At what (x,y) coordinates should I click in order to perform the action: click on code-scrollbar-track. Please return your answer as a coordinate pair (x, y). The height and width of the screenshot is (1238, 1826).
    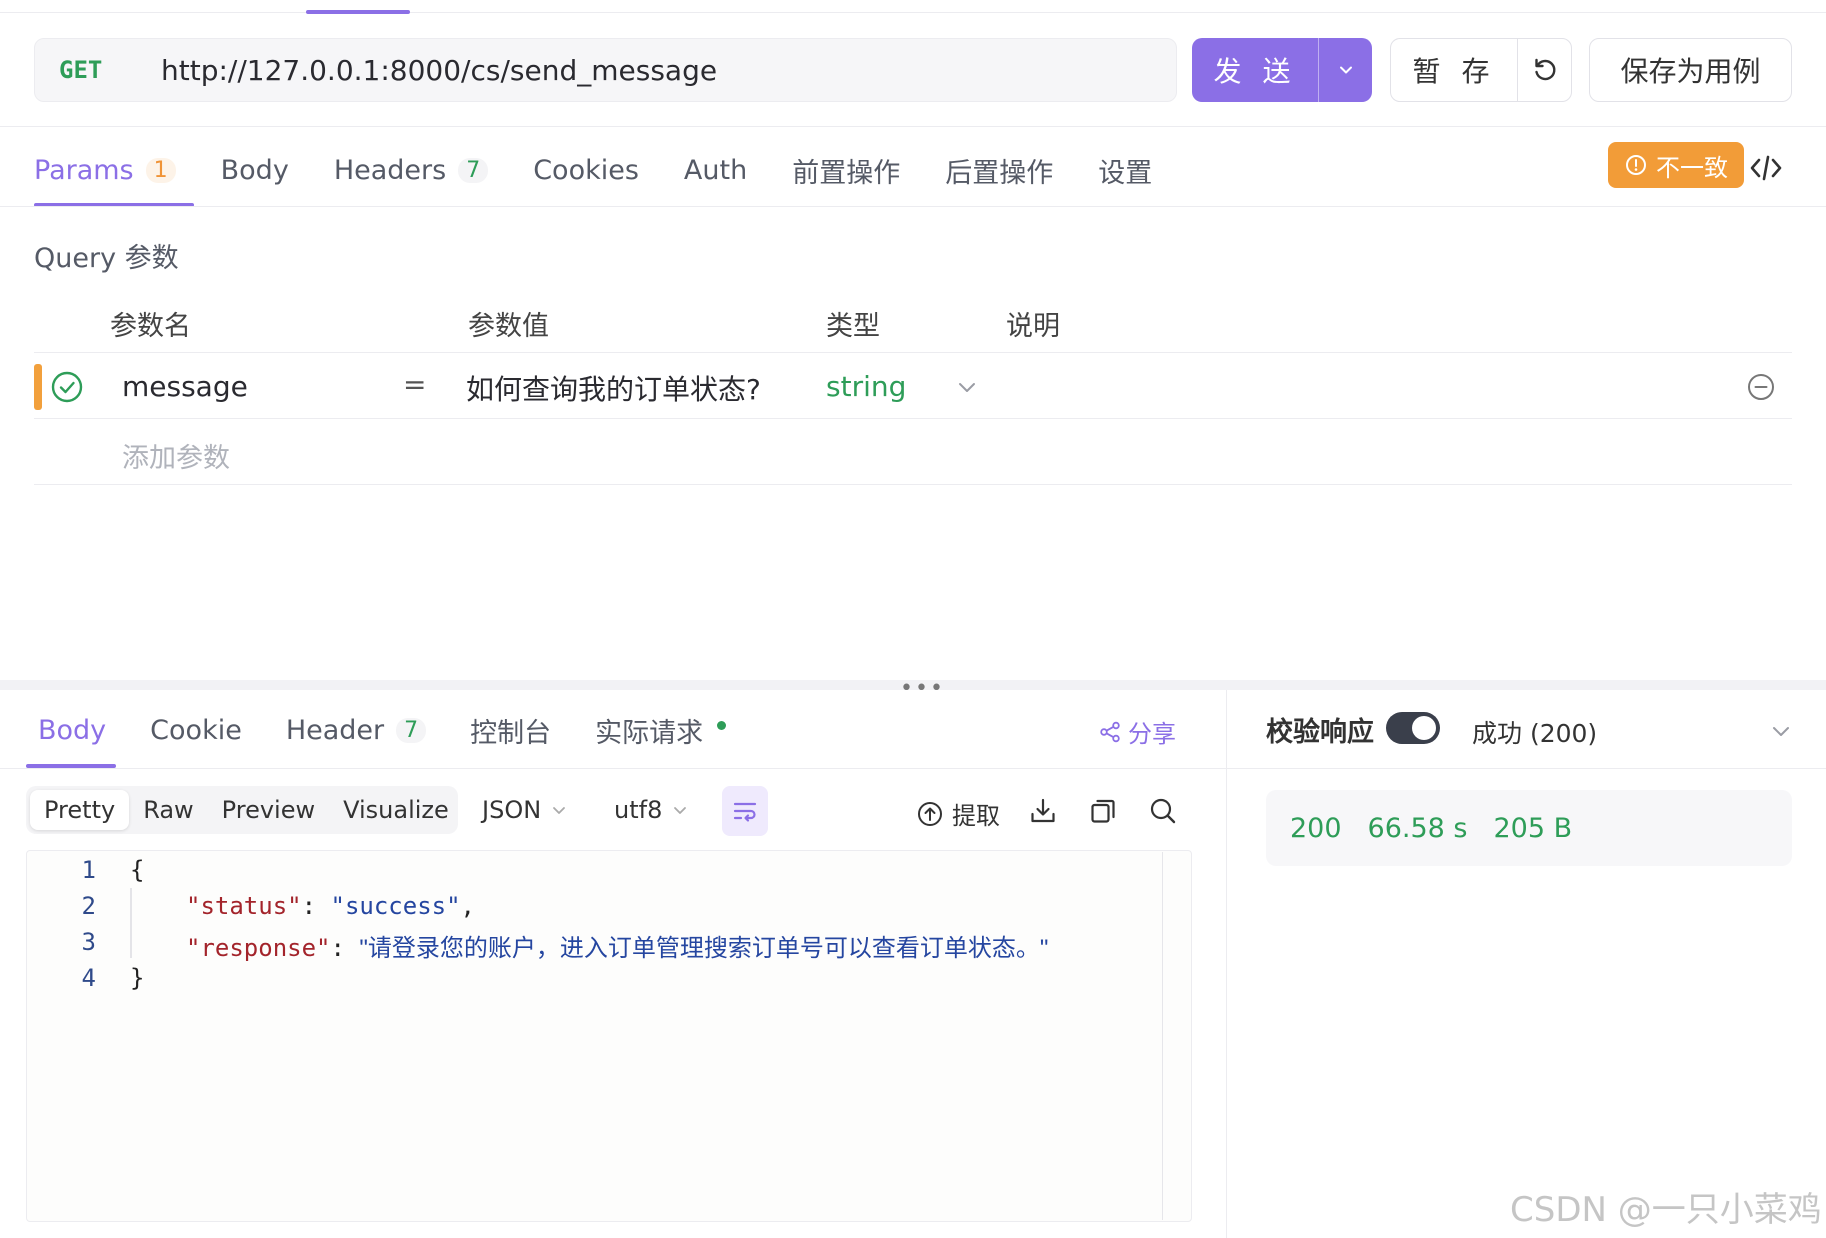
    Looking at the image, I should click on (1162, 1036).